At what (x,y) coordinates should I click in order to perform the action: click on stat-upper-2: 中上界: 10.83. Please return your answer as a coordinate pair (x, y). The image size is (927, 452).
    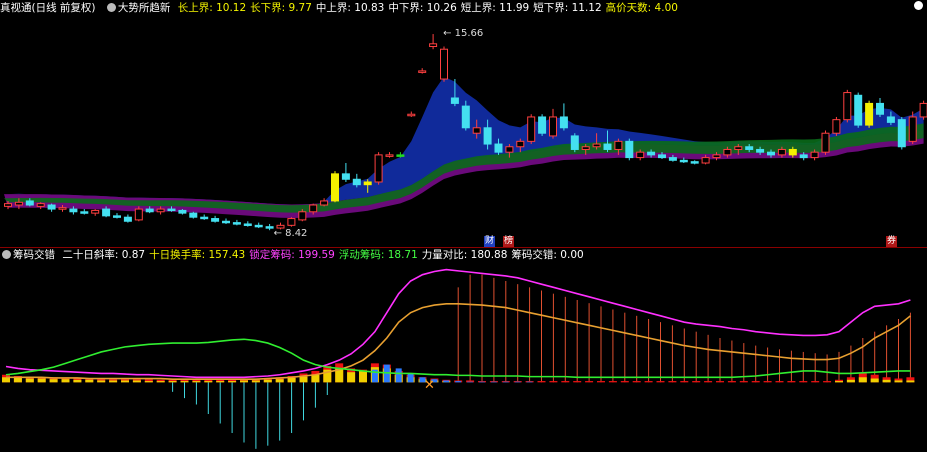
    Looking at the image, I should click on (350, 8).